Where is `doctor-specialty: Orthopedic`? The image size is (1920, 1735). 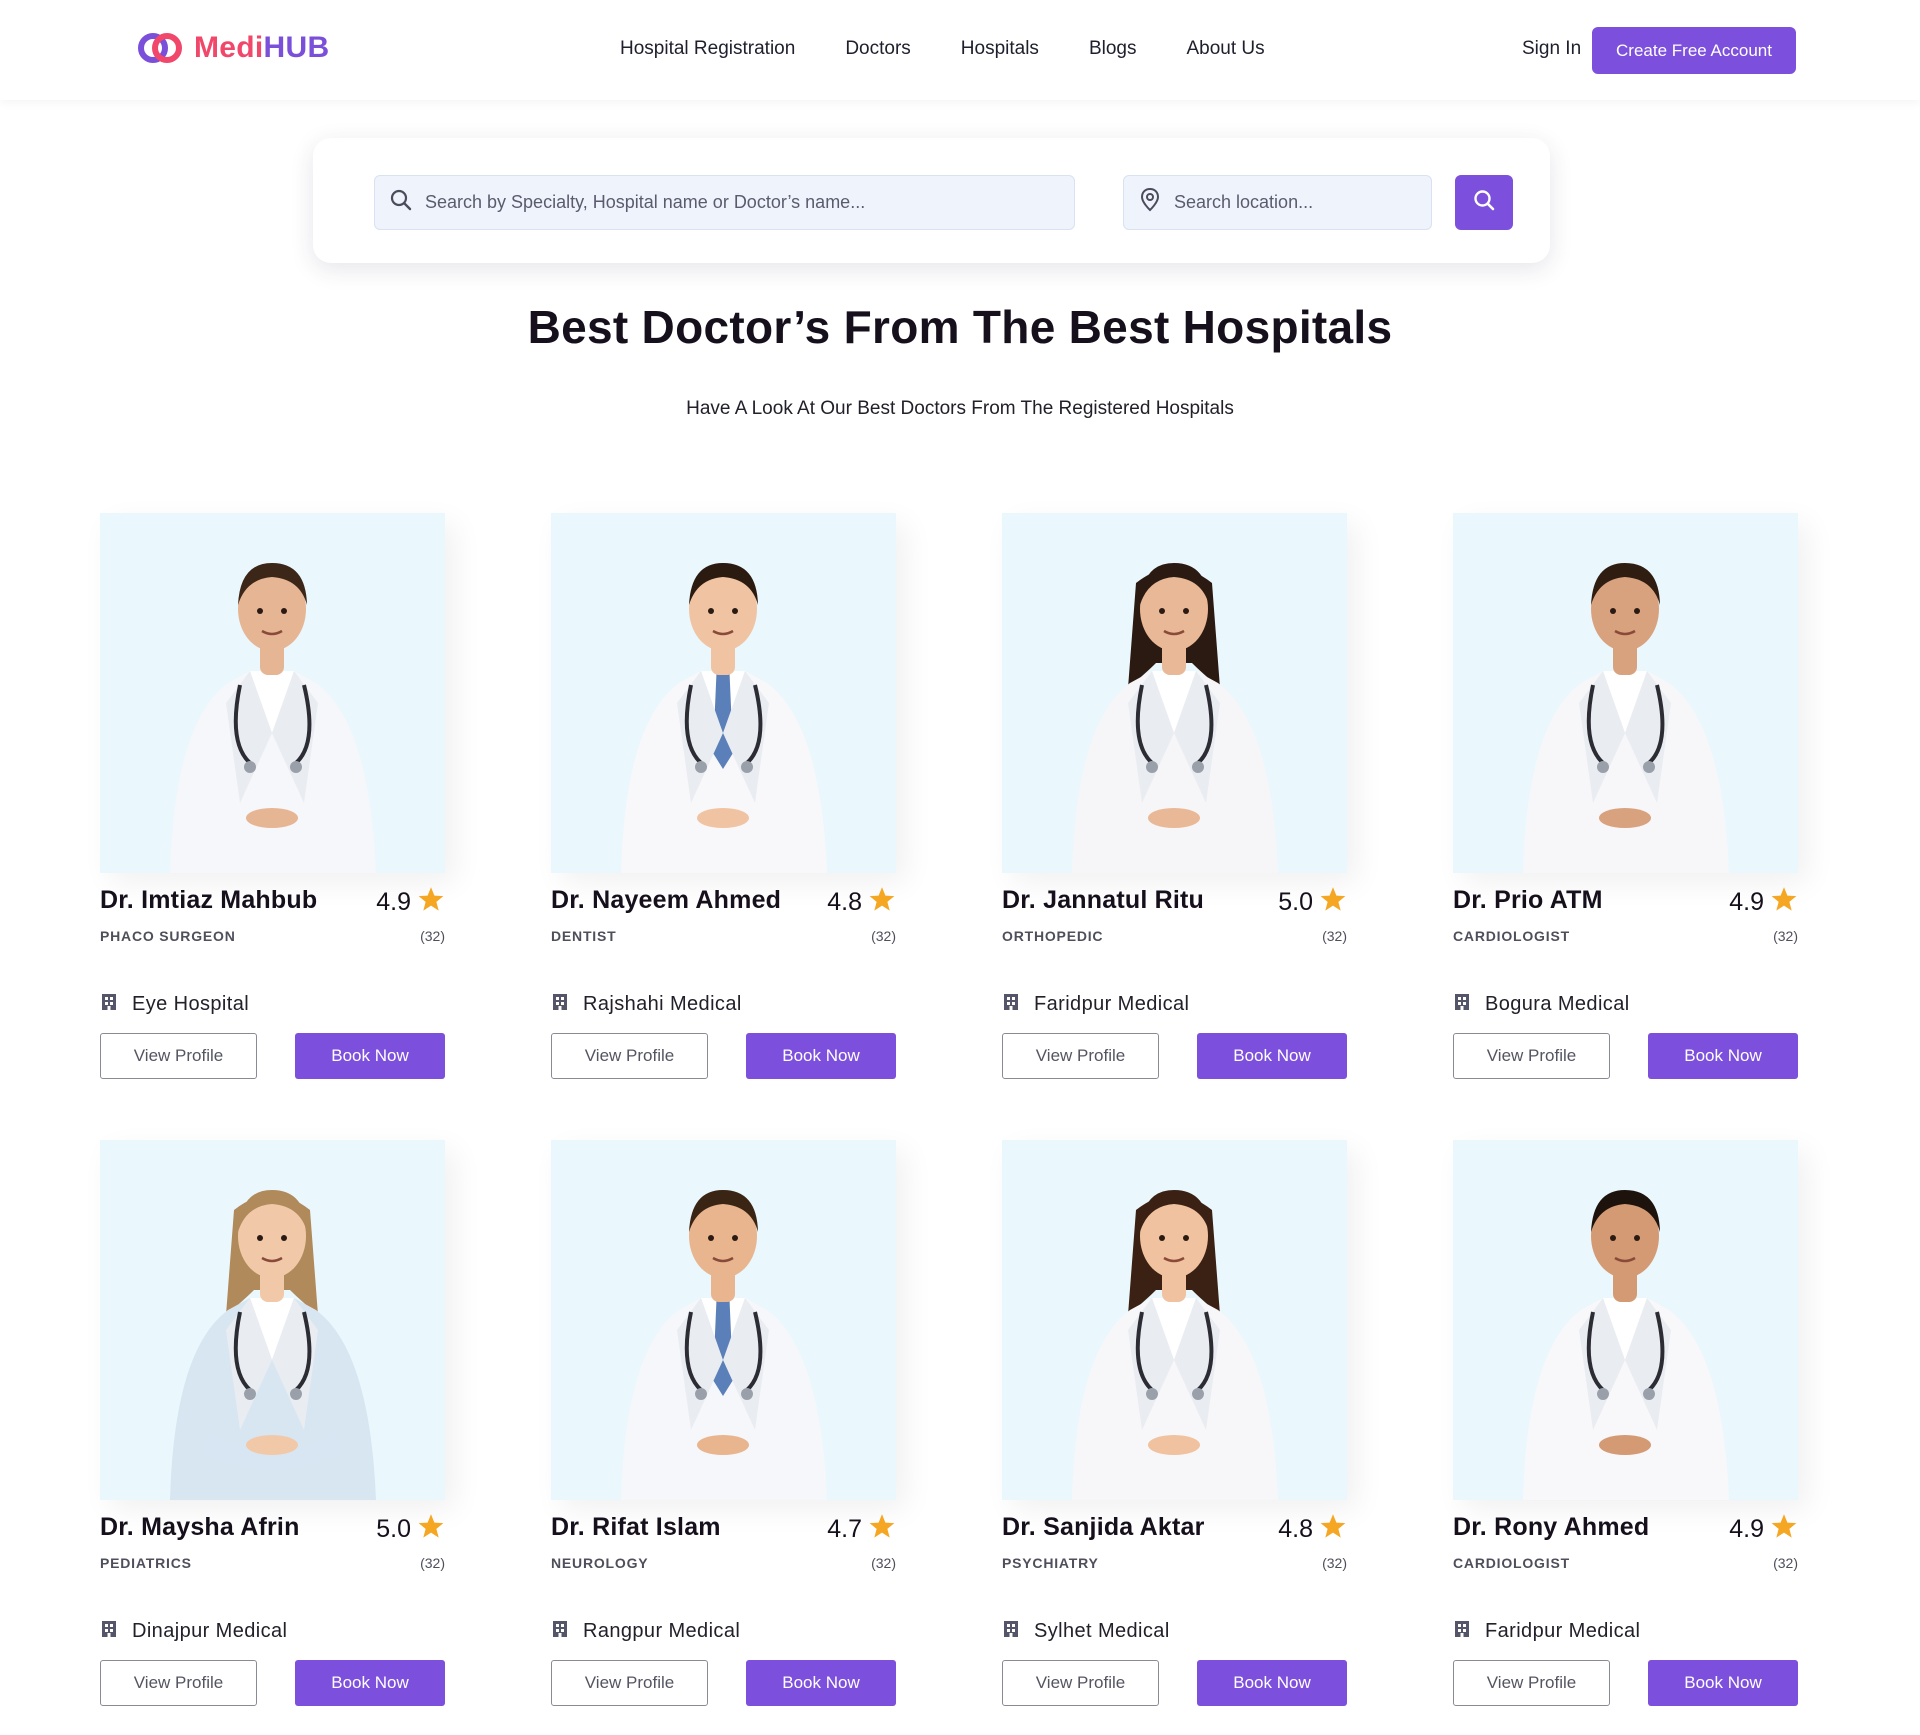
doctor-specialty: Orthopedic is located at coordinates (1053, 936).